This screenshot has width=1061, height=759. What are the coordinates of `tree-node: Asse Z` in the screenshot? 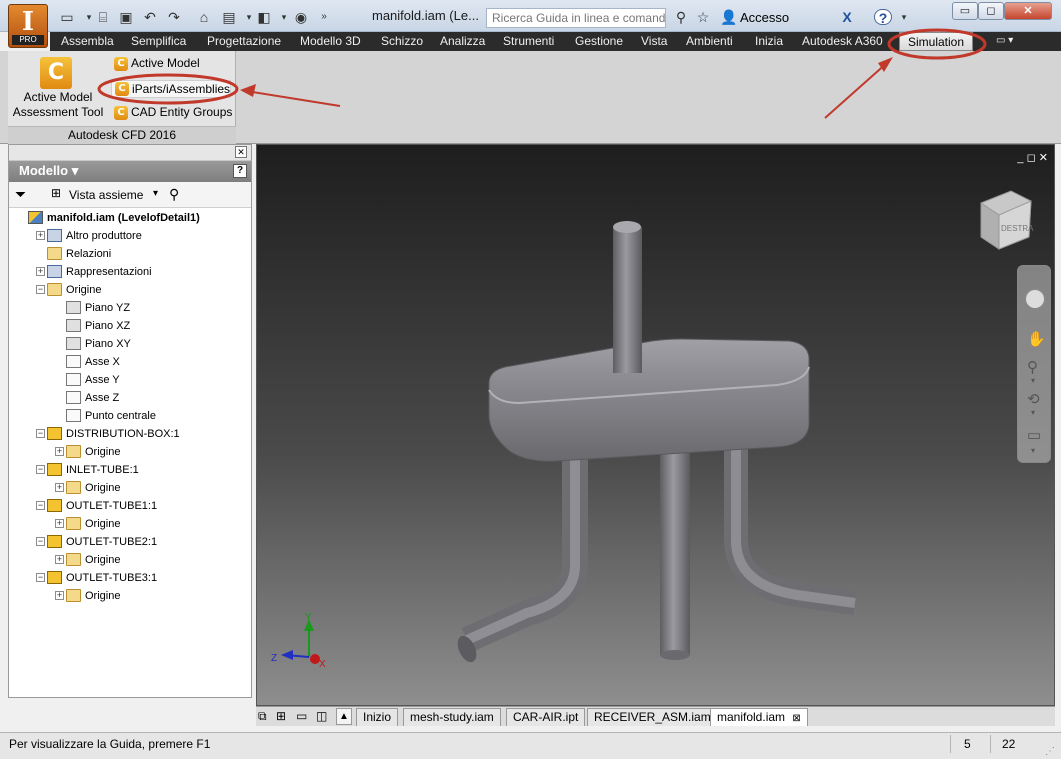 It's located at (129, 398).